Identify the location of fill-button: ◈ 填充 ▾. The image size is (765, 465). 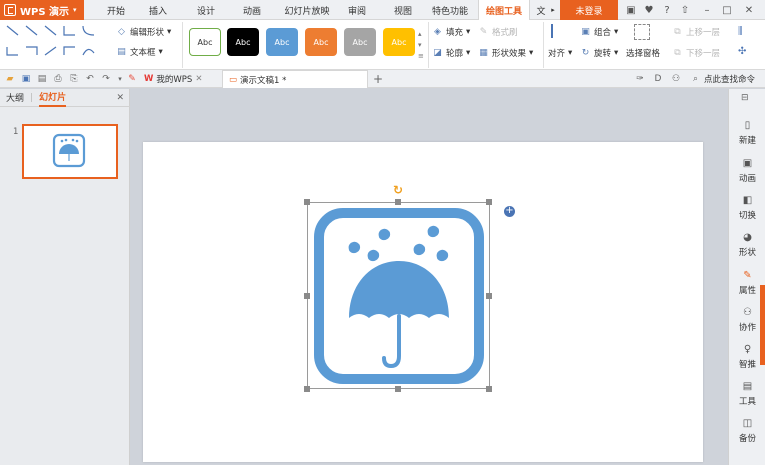
(451, 32).